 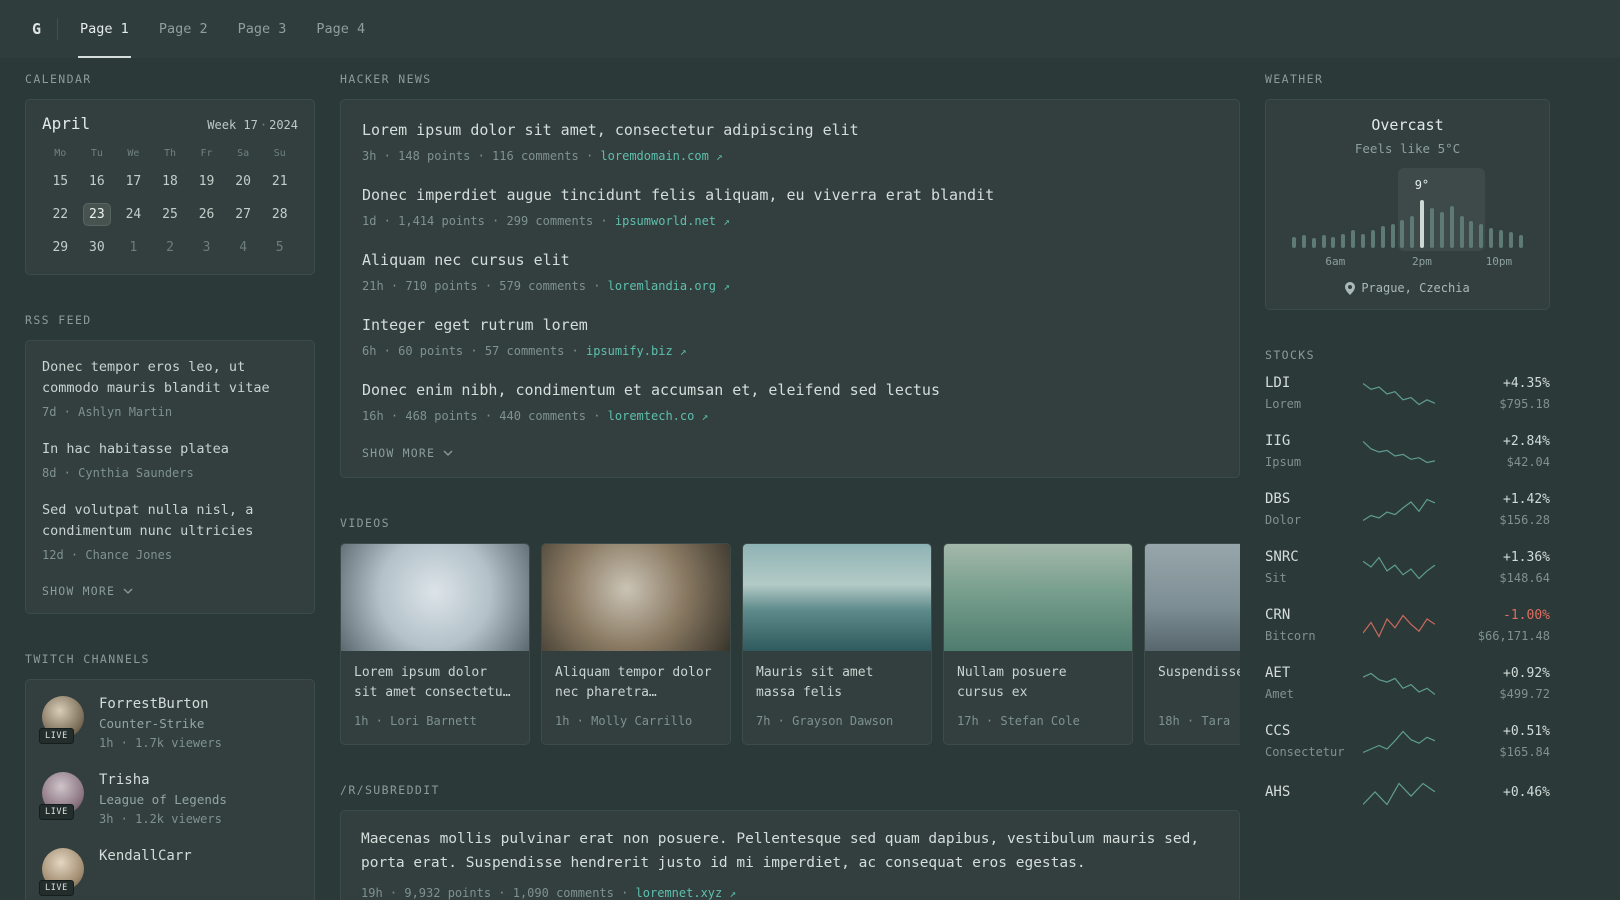 I want to click on nav-divider, so click(x=58, y=29).